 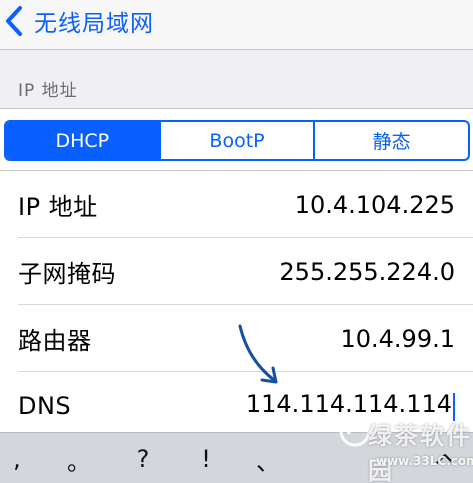 I want to click on dns-input: 114.114.114.114, so click(x=350, y=406).